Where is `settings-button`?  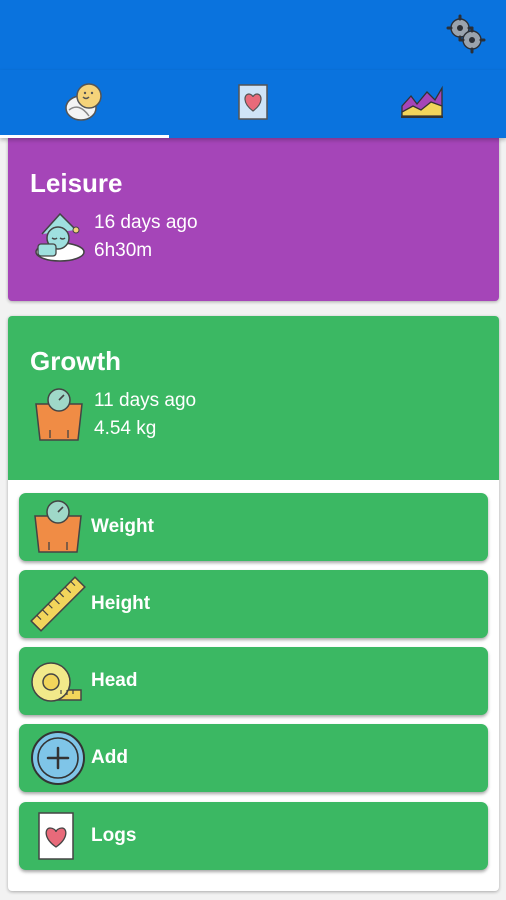
settings-button is located at coordinates (466, 36).